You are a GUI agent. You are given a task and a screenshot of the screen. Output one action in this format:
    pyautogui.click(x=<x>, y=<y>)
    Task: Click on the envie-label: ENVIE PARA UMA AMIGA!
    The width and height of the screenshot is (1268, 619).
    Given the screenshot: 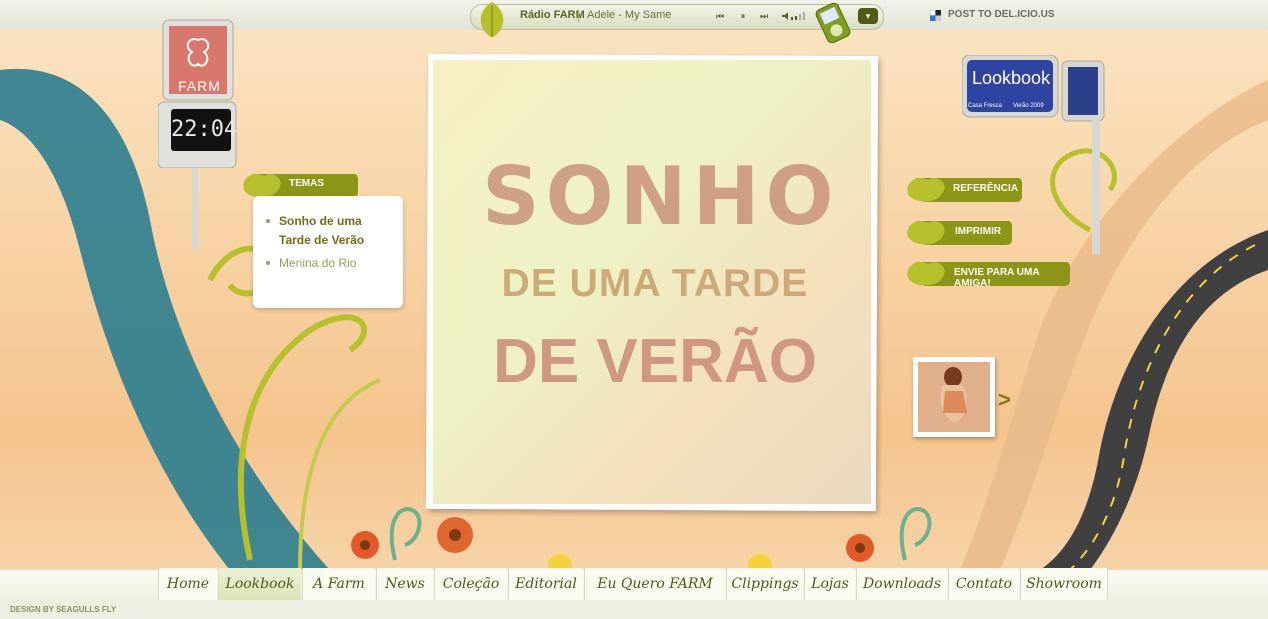 What is the action you would take?
    pyautogui.click(x=997, y=278)
    